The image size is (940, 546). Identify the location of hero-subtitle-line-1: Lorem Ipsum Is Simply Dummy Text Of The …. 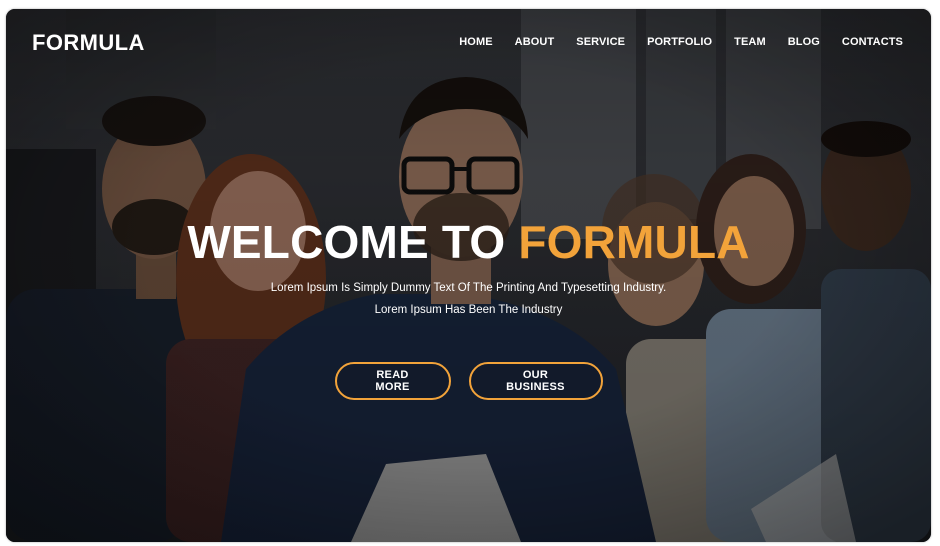
(468, 288).